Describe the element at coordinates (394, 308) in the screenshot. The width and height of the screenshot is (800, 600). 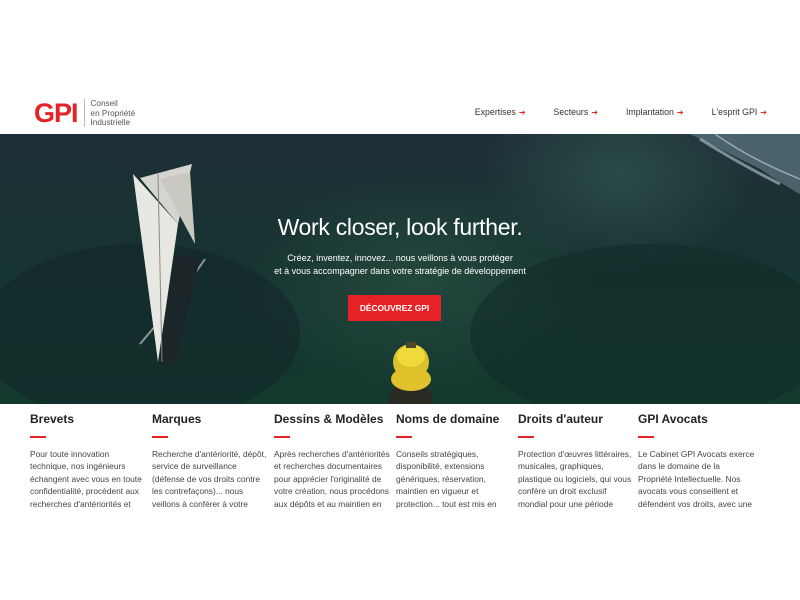
I see `discover-gpi-button: DÉCOUVREZ GPI` at that location.